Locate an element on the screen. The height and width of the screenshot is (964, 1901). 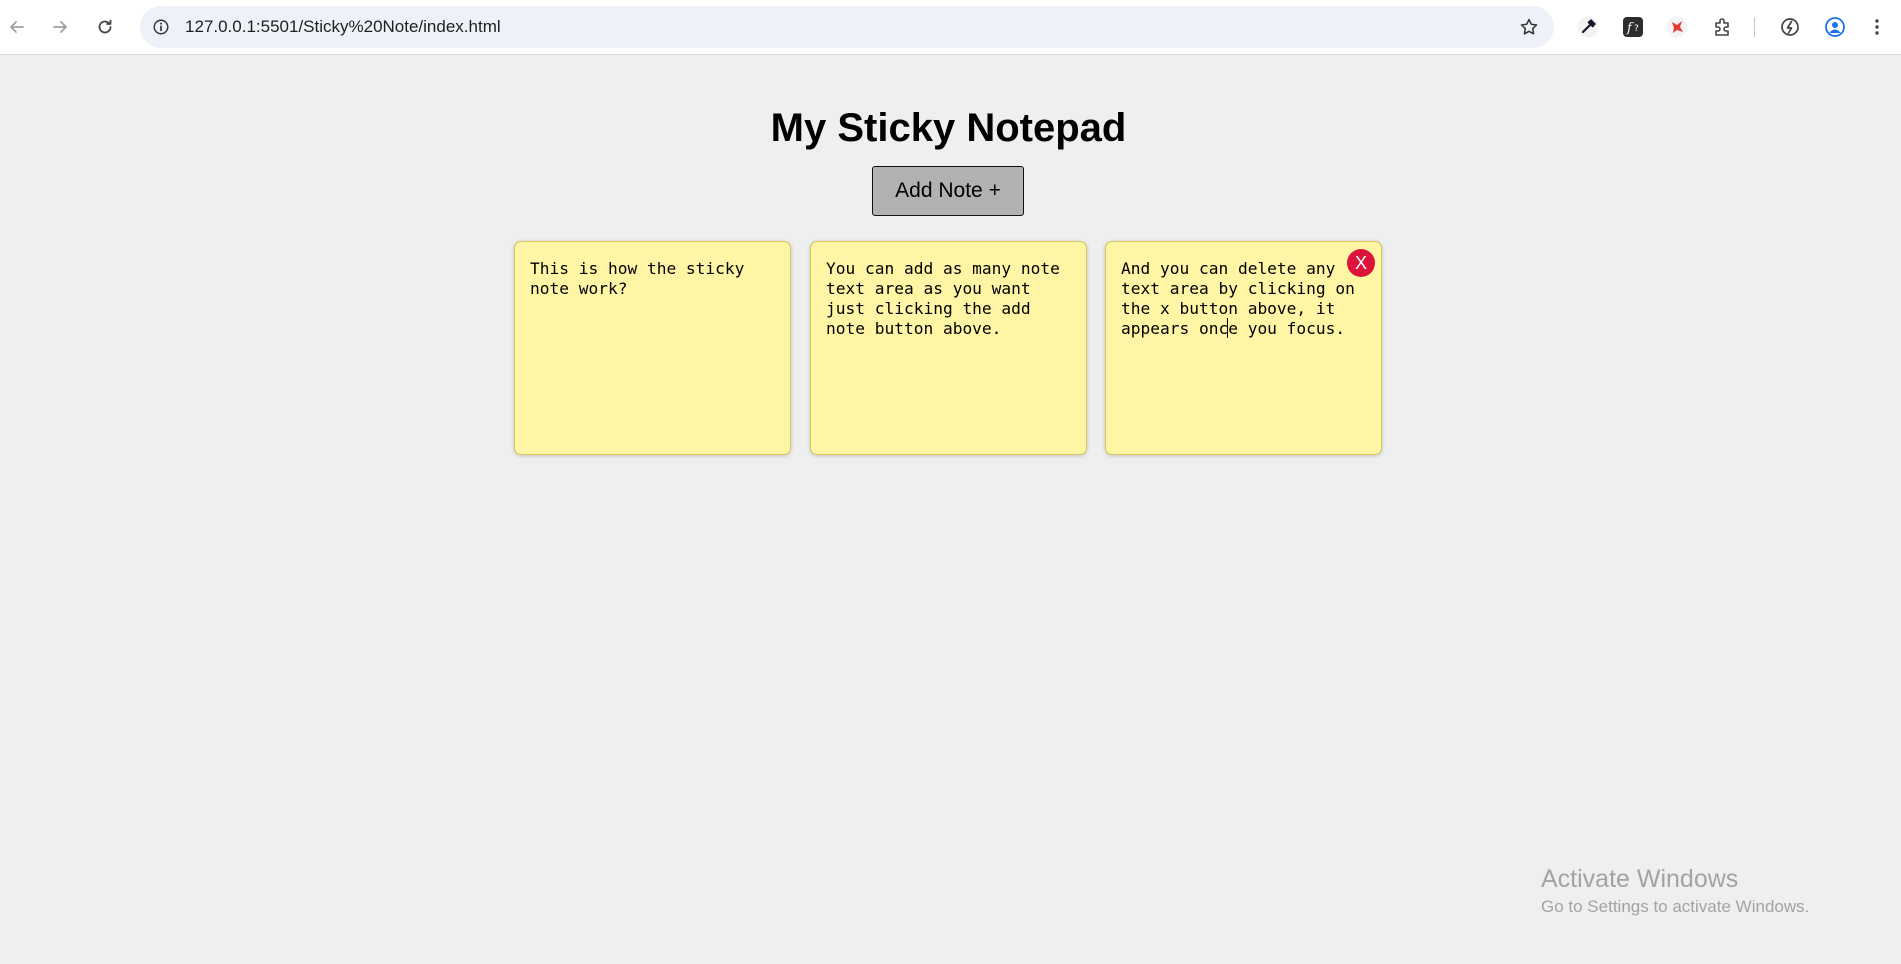
star-icon is located at coordinates (1529, 26).